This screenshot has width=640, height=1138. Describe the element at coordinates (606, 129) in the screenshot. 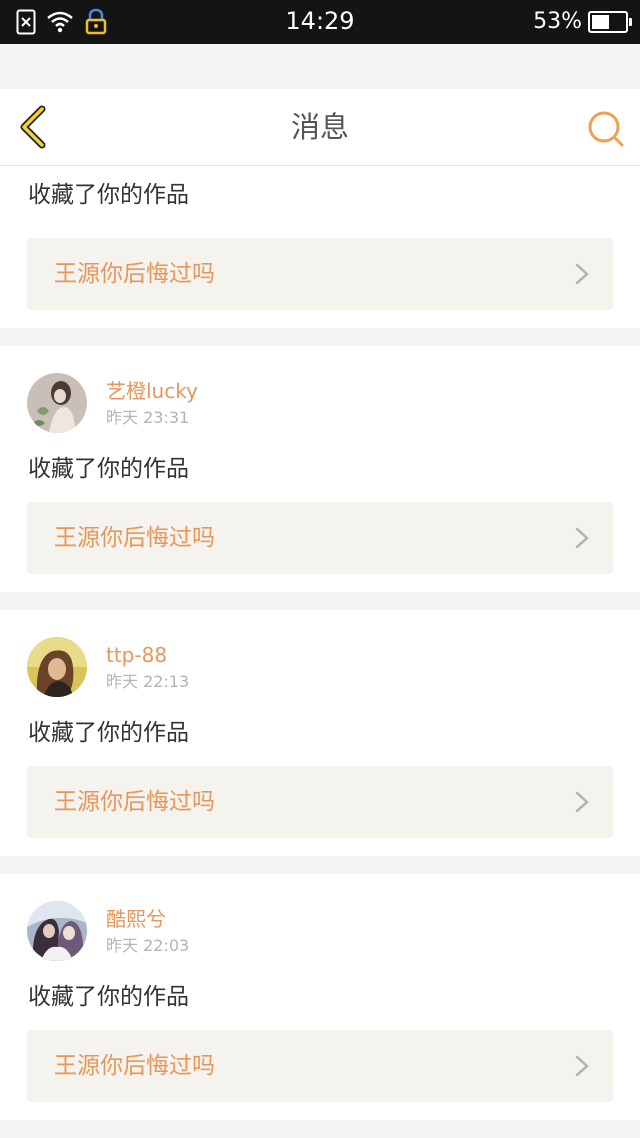

I see `search-icon` at that location.